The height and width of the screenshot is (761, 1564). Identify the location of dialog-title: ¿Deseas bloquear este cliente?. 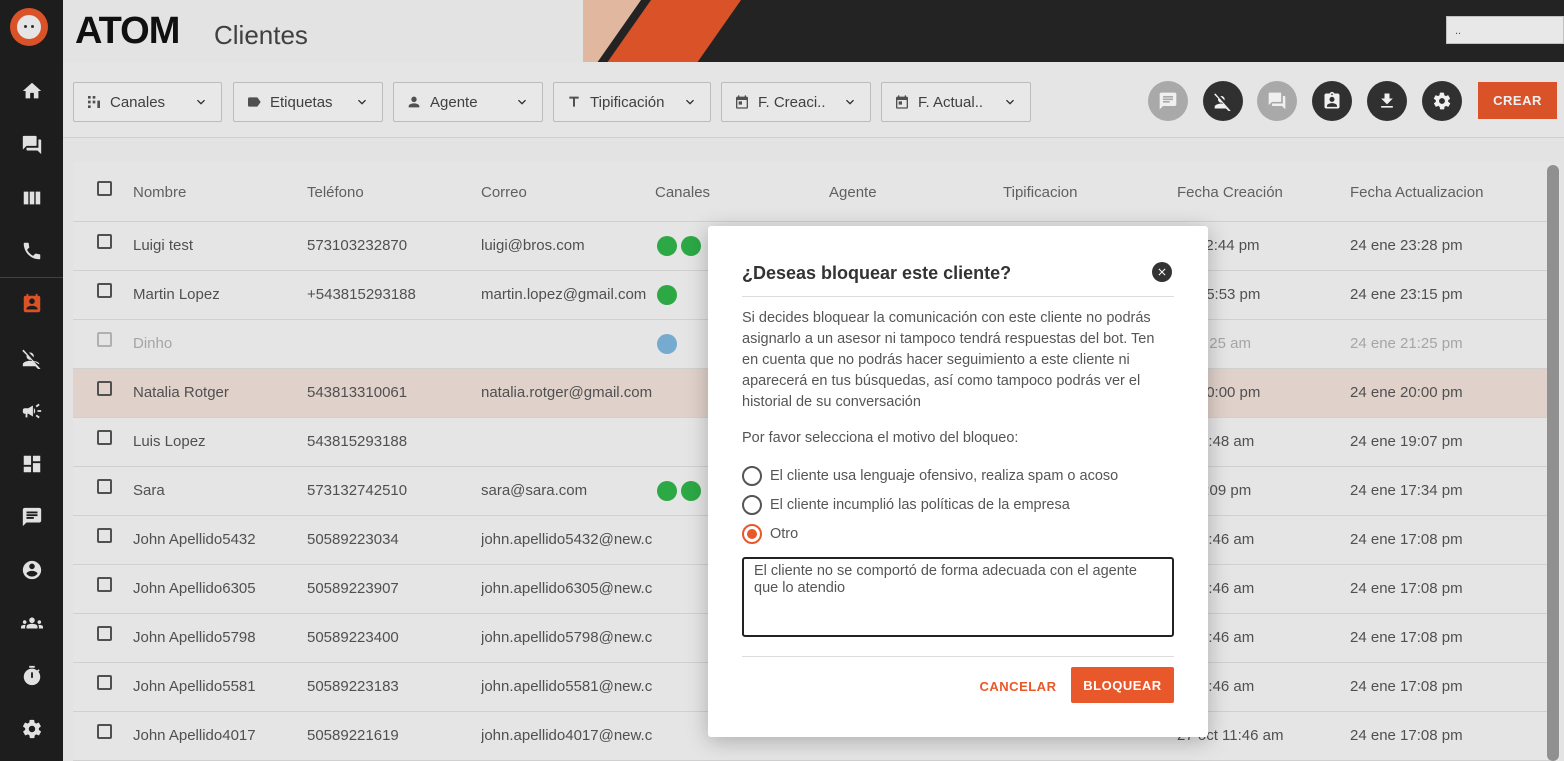
(877, 273).